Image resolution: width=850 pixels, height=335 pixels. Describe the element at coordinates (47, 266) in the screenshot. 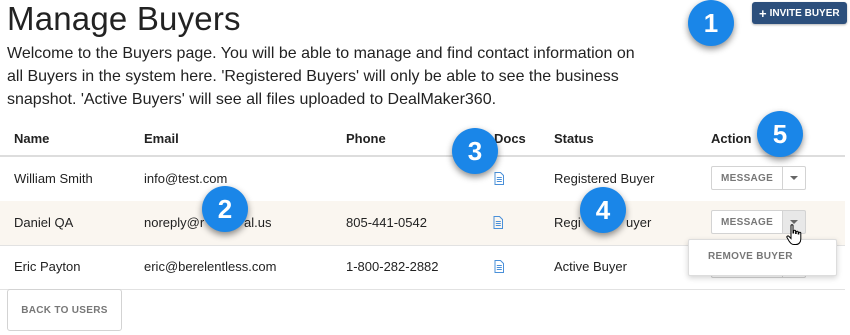

I see `buyer-name: Eric Payton` at that location.